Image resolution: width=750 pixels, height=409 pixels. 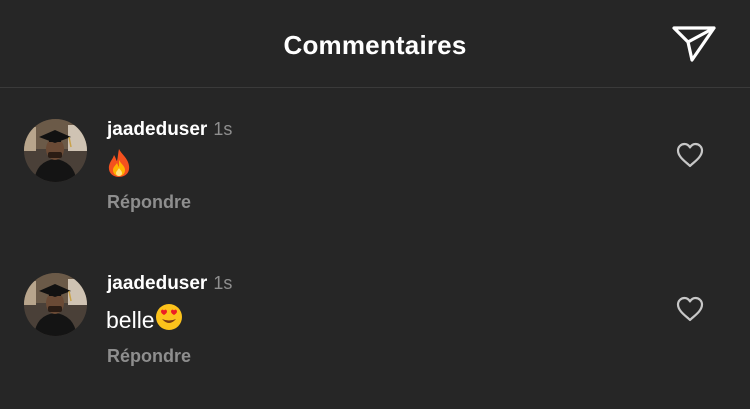 I want to click on heart-eyes-emoji, so click(x=169, y=320).